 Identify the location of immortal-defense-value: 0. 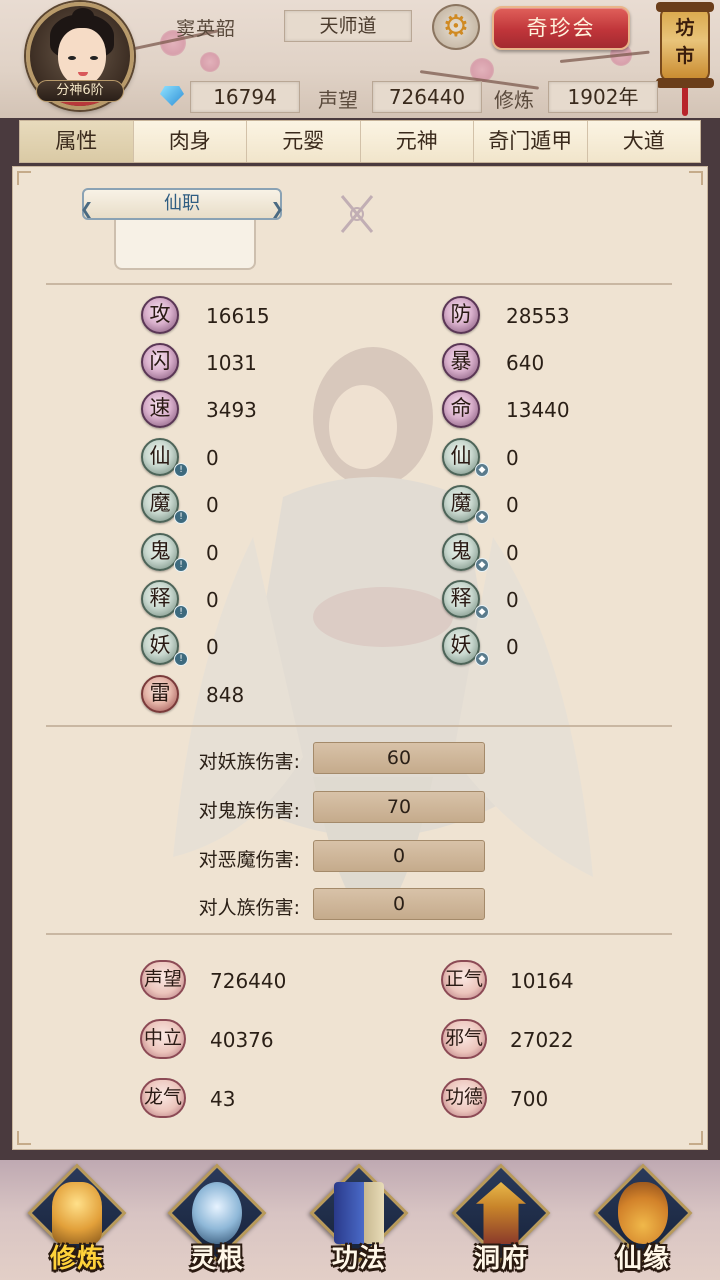
(512, 458).